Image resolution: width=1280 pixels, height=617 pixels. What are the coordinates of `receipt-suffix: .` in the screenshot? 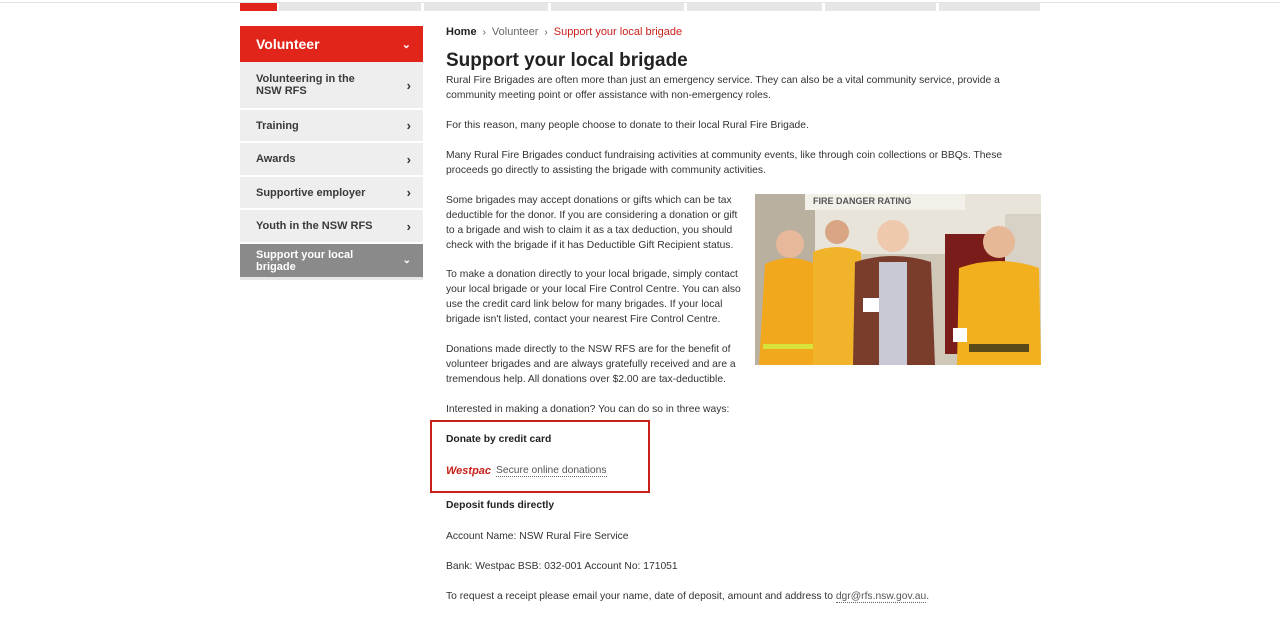 It's located at (928, 596).